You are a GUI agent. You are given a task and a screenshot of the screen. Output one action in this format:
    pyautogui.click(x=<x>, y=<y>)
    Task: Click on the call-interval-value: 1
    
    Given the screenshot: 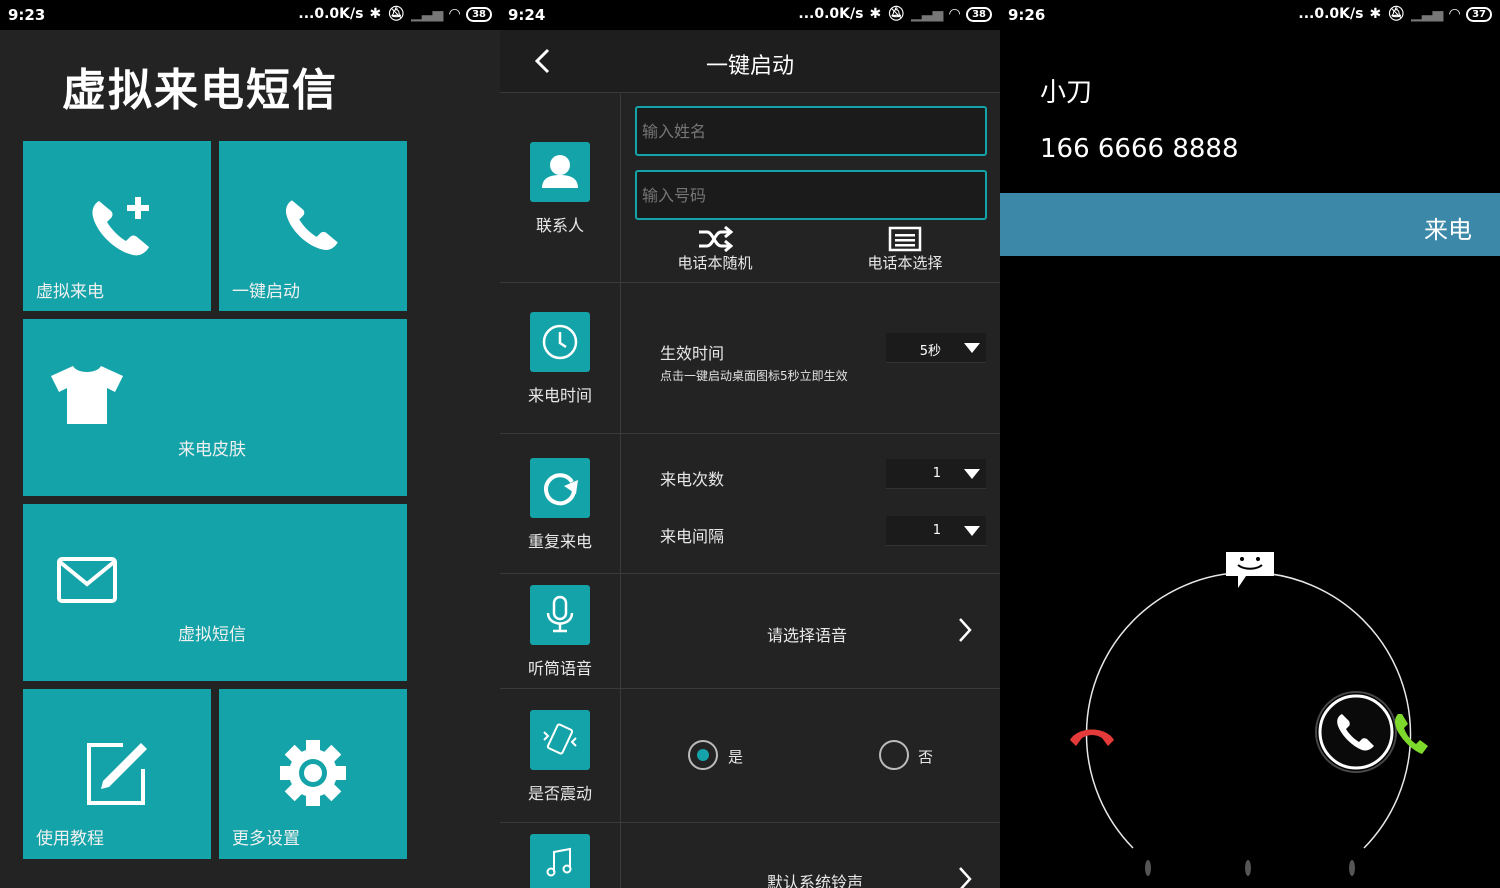 What is the action you would take?
    pyautogui.click(x=936, y=530)
    